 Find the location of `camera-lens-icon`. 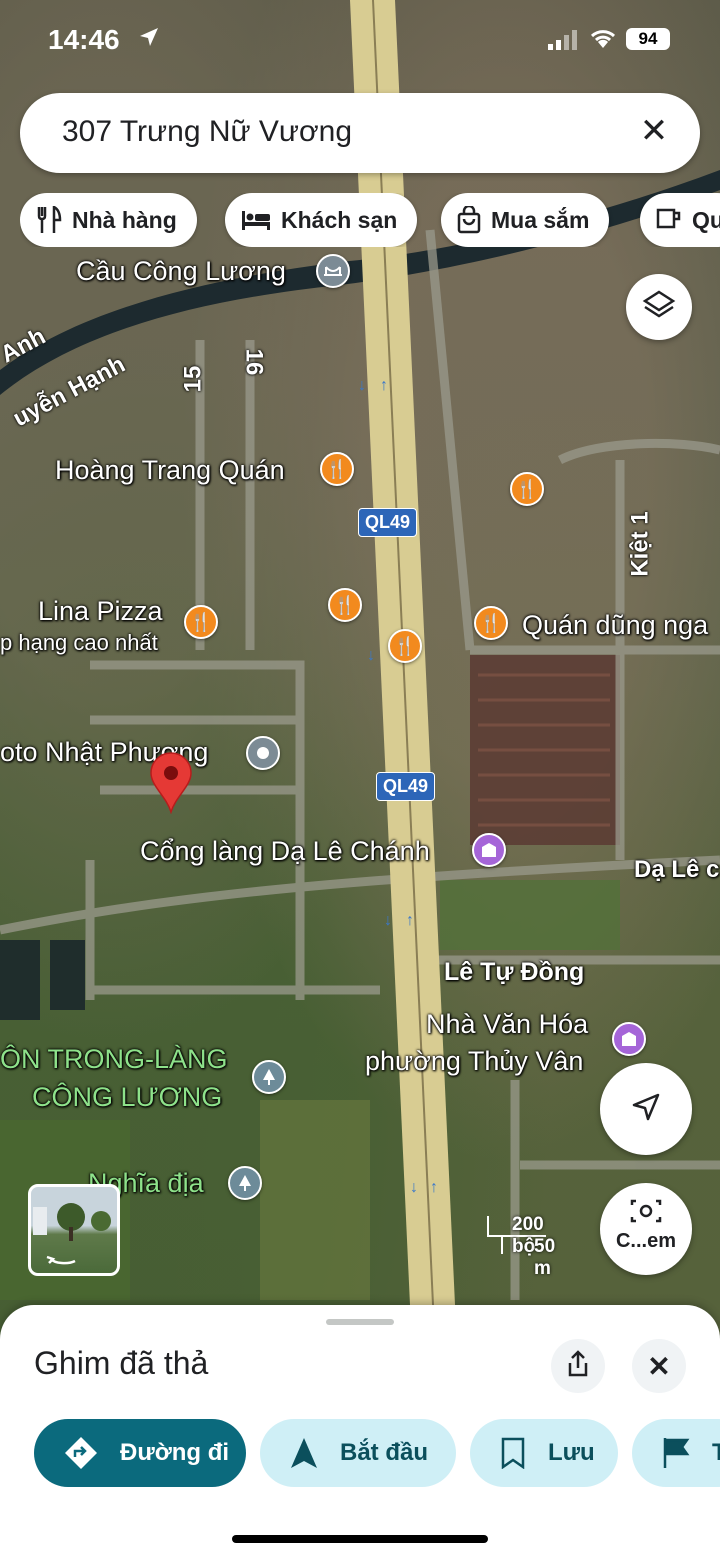

camera-lens-icon is located at coordinates (646, 1213).